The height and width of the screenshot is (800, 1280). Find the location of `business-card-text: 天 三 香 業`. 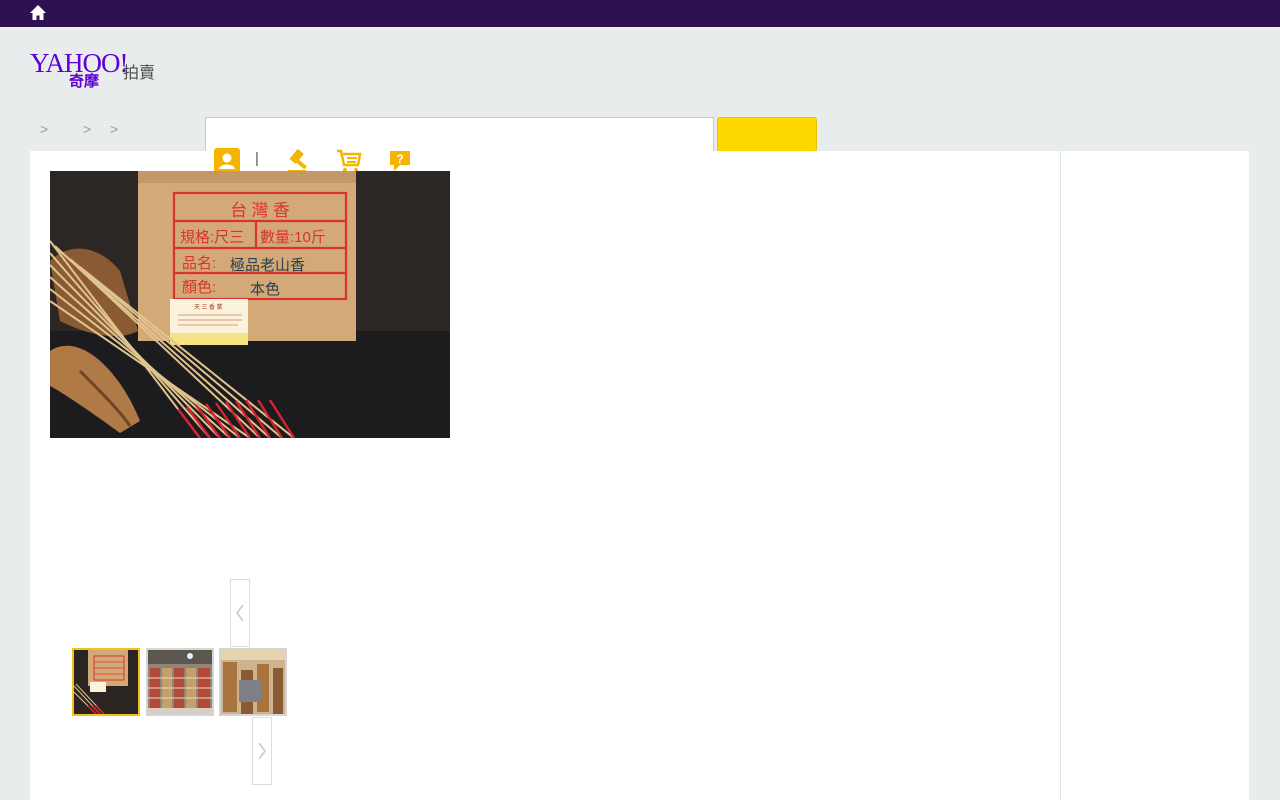

business-card-text: 天 三 香 業 is located at coordinates (208, 307).